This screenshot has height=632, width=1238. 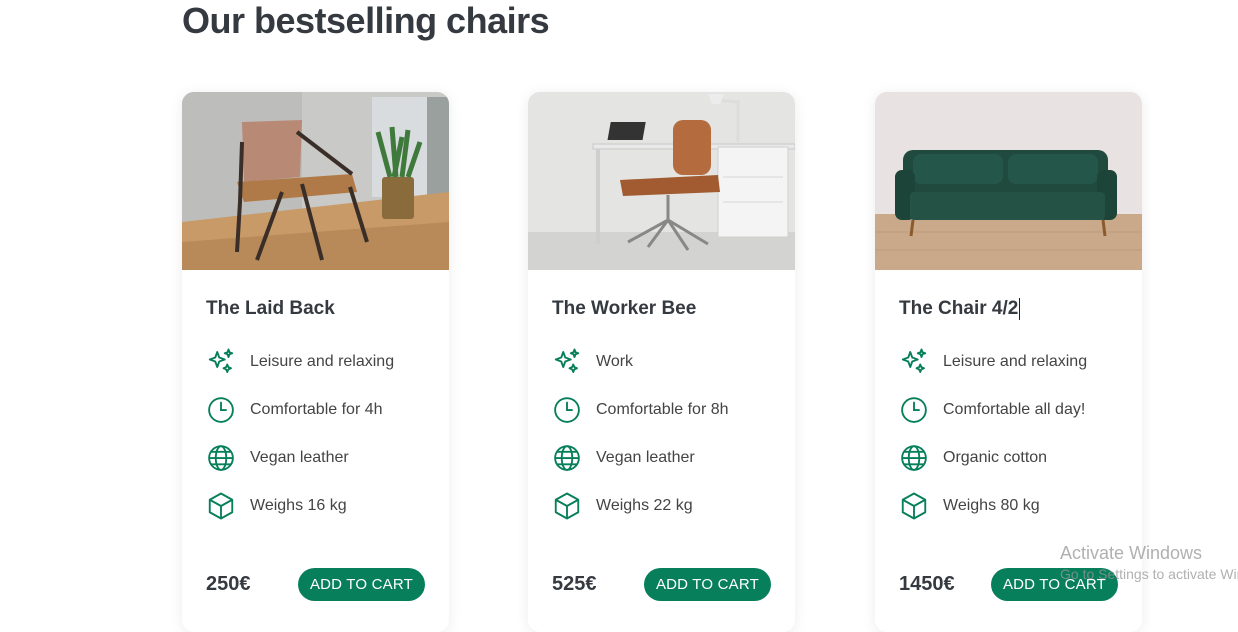 I want to click on watermark-subtitle: Go to Settings to activate Windows., so click(x=1149, y=574).